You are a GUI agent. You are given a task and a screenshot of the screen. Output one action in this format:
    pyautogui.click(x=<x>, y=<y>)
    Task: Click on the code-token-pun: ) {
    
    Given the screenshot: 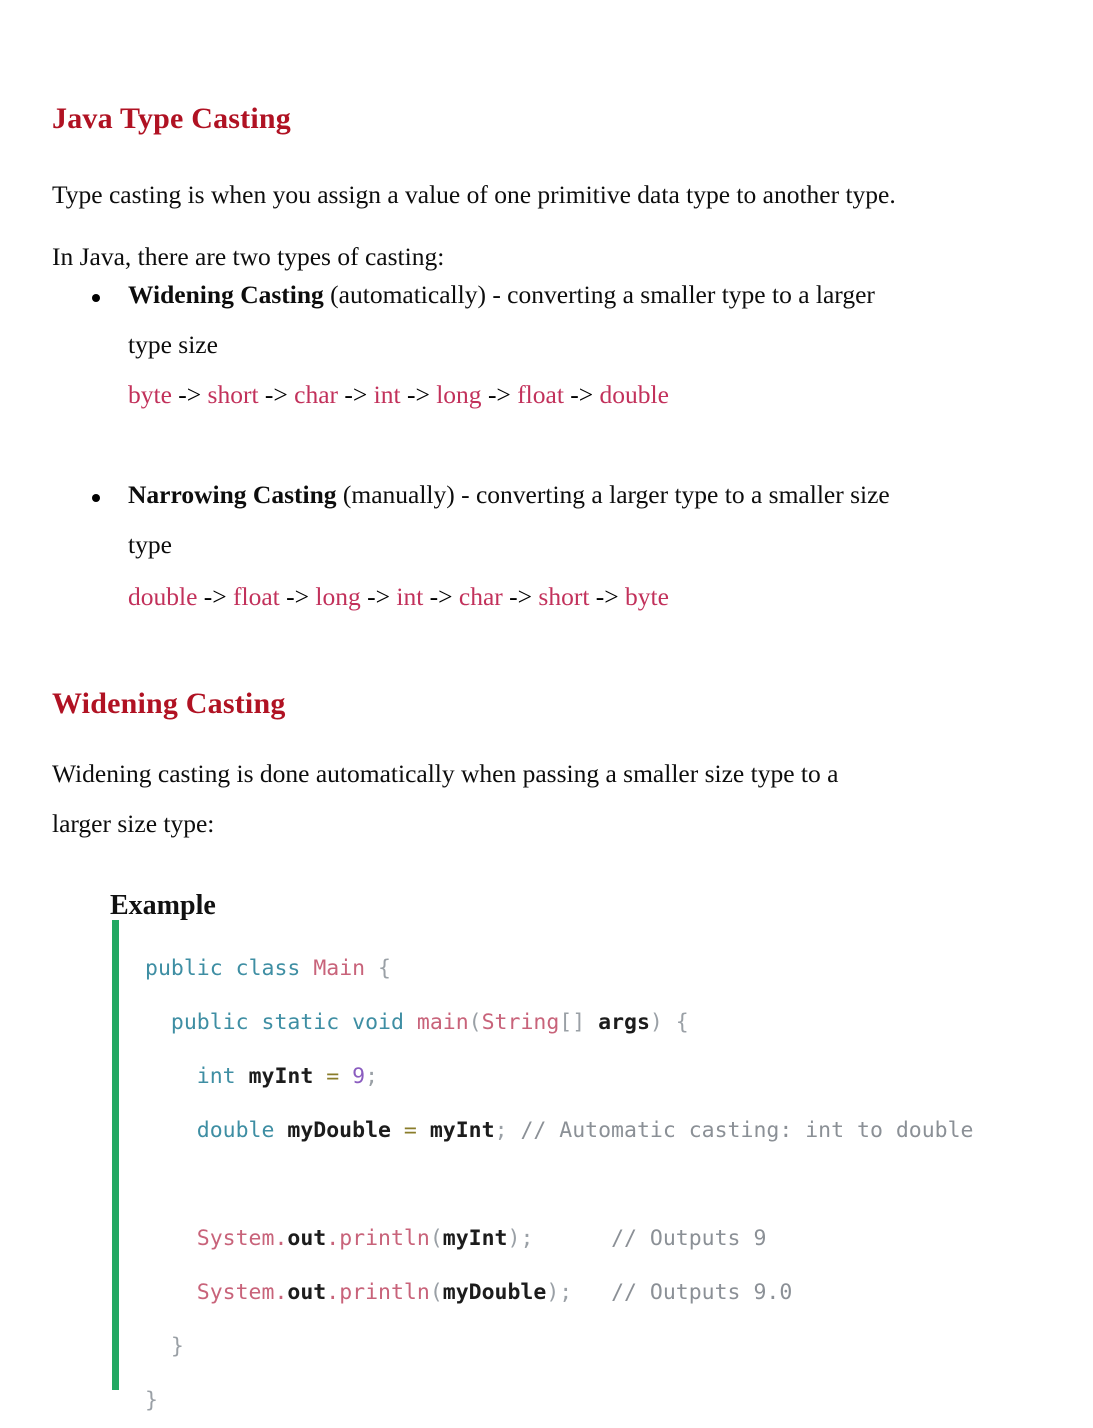 What is the action you would take?
    pyautogui.click(x=669, y=1022)
    